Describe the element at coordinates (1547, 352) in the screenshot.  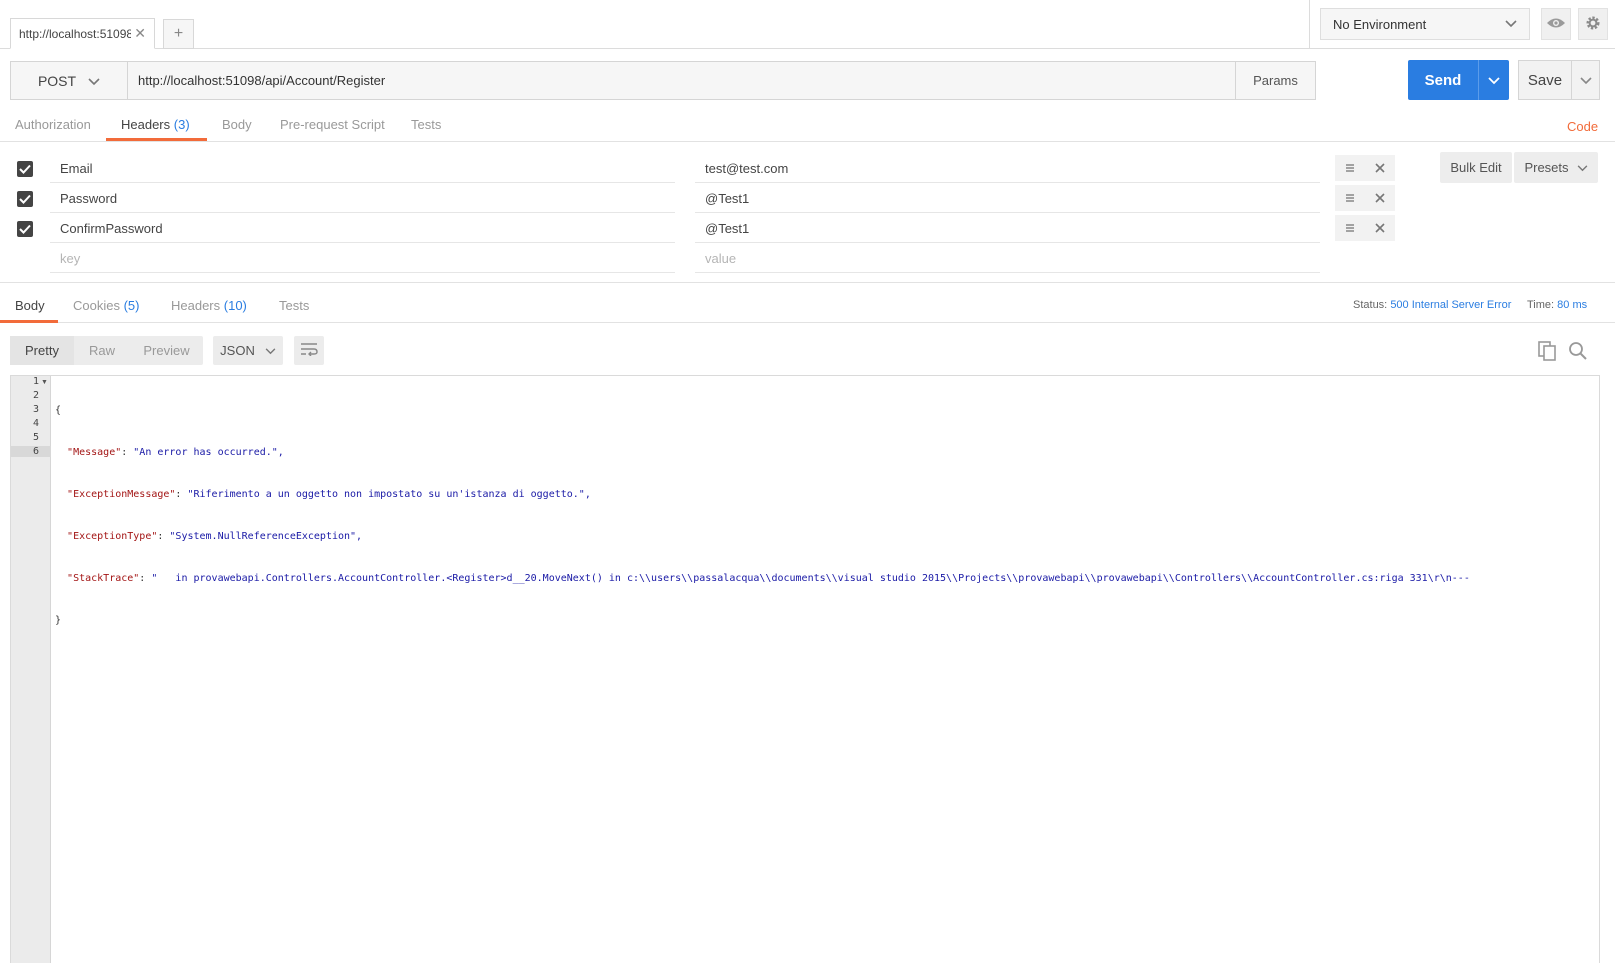
I see `copy-icon` at that location.